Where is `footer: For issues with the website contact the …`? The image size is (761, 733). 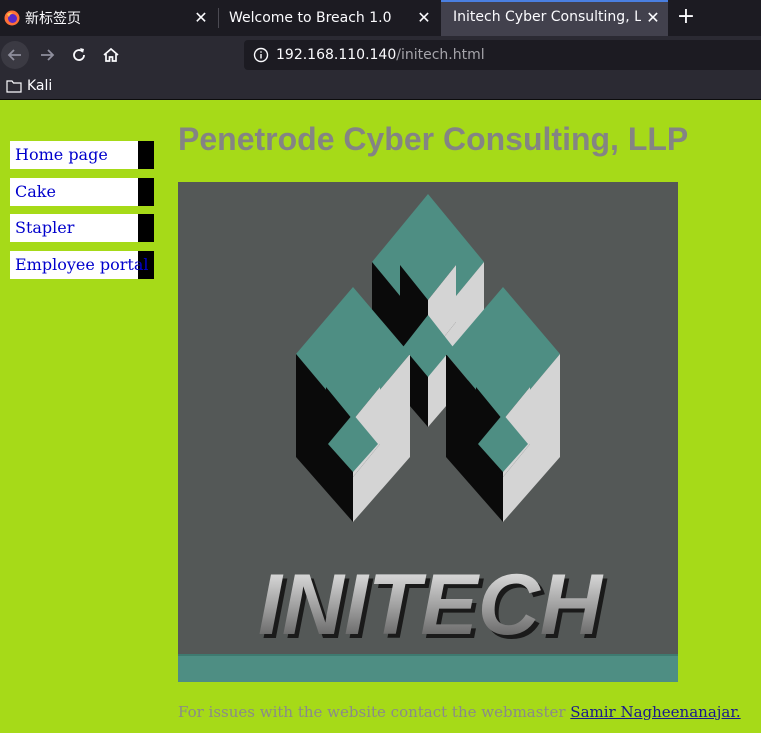 footer: For issues with the website contact the … is located at coordinates (459, 712).